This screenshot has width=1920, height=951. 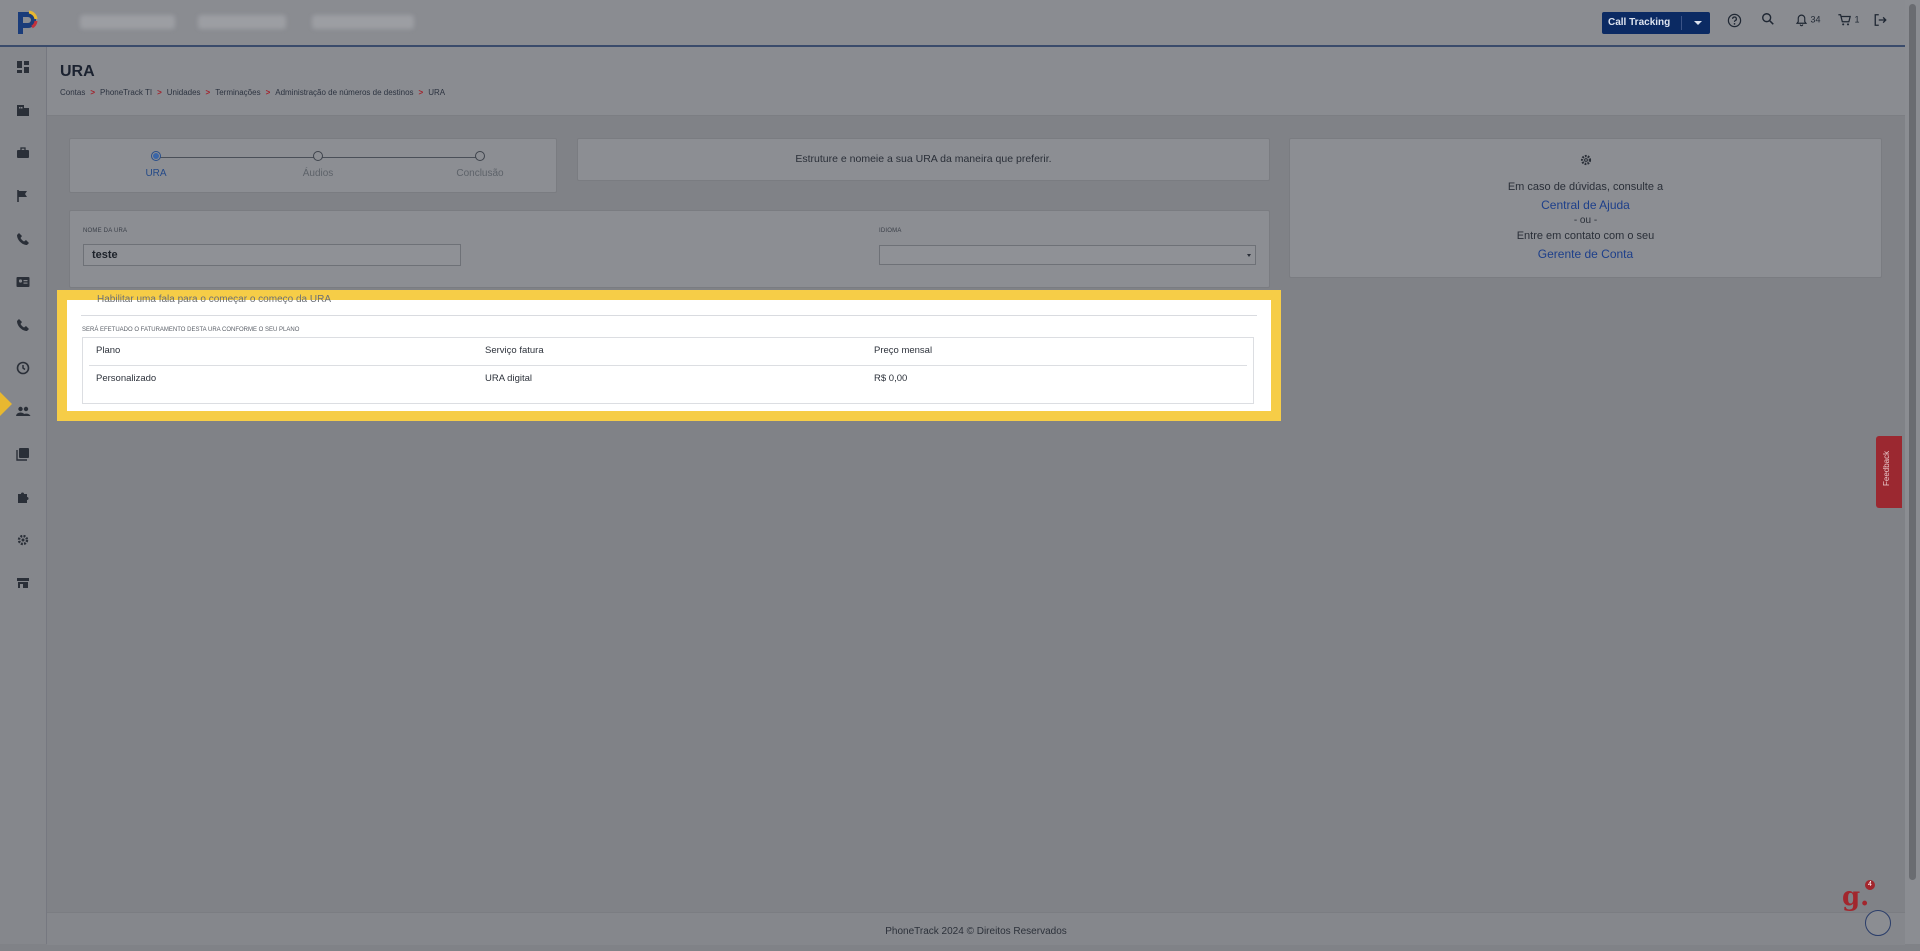 I want to click on search-icon, so click(x=1768, y=21).